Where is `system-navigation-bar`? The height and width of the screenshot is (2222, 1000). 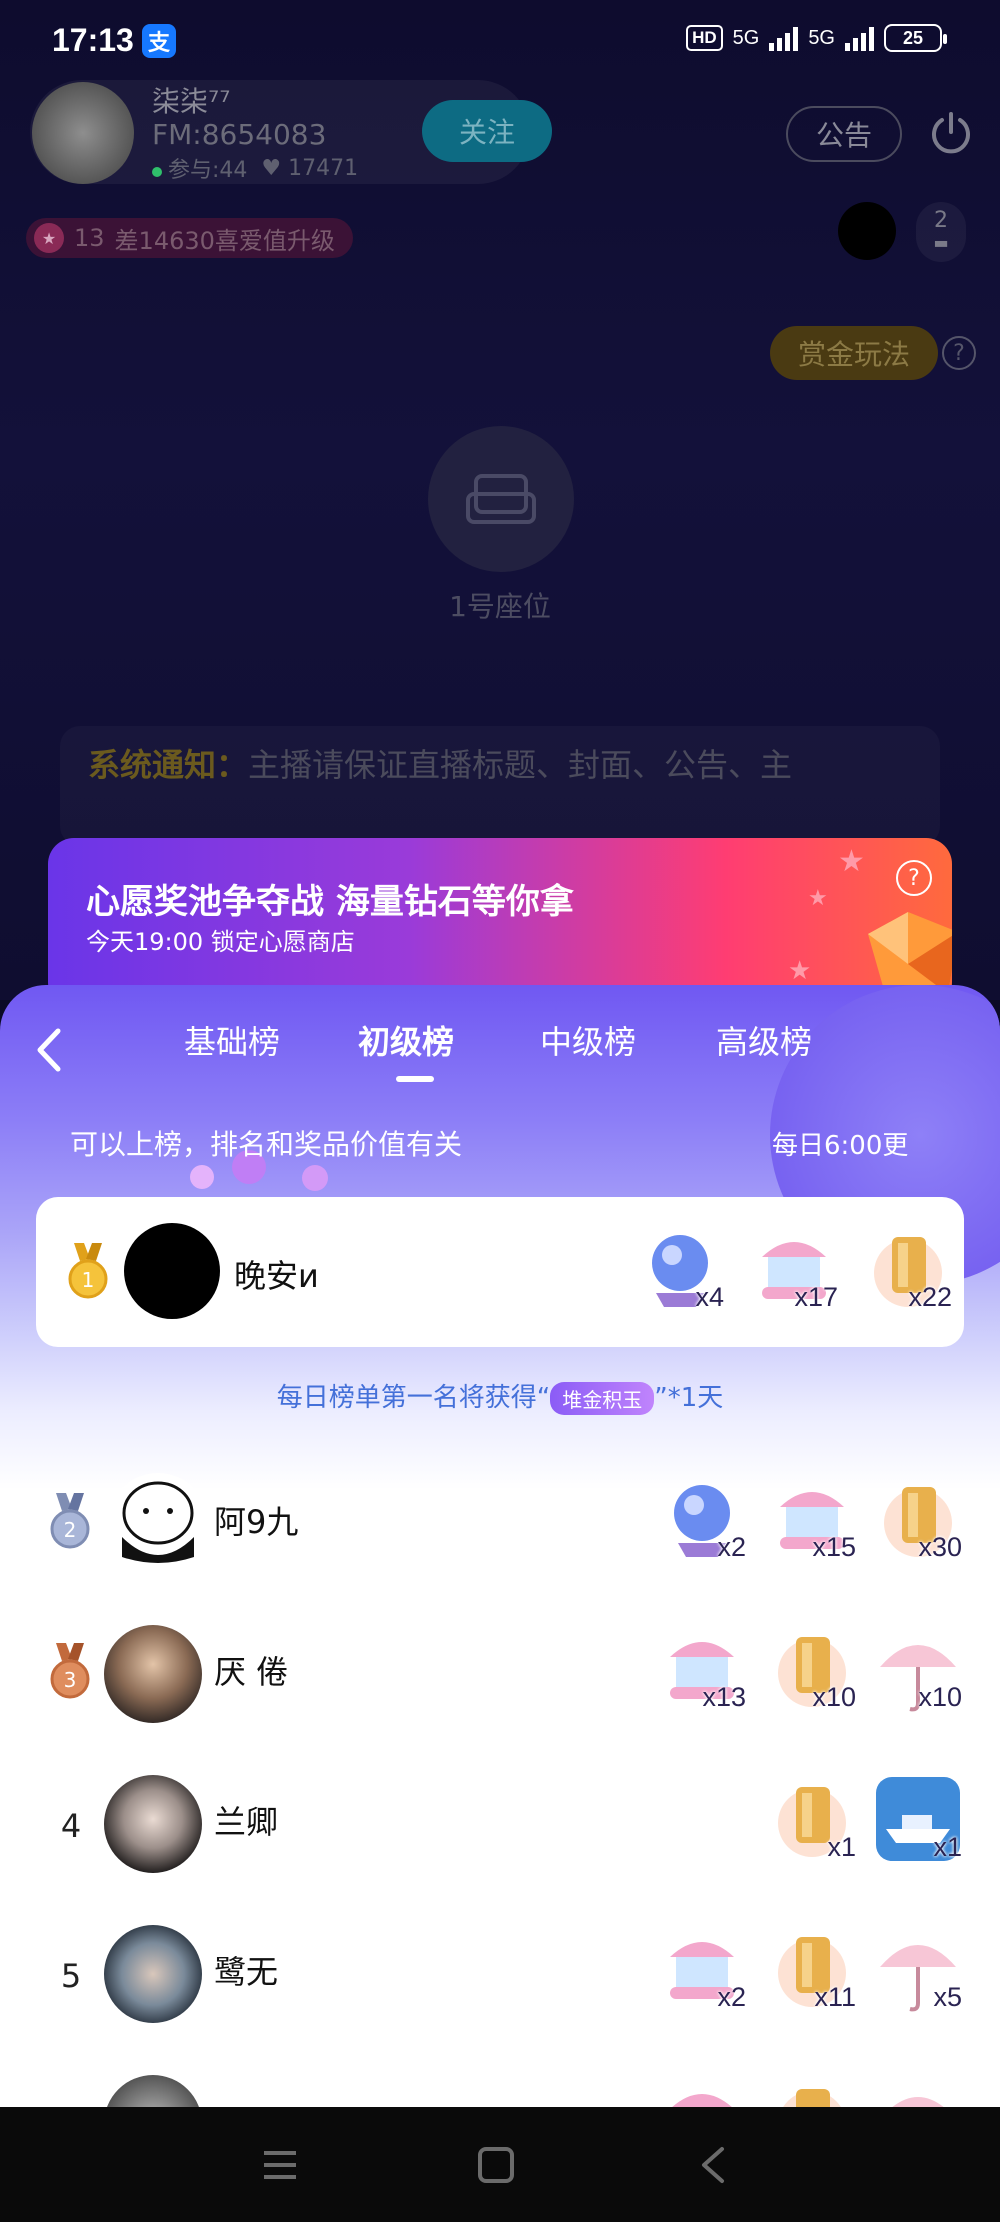 system-navigation-bar is located at coordinates (500, 2164).